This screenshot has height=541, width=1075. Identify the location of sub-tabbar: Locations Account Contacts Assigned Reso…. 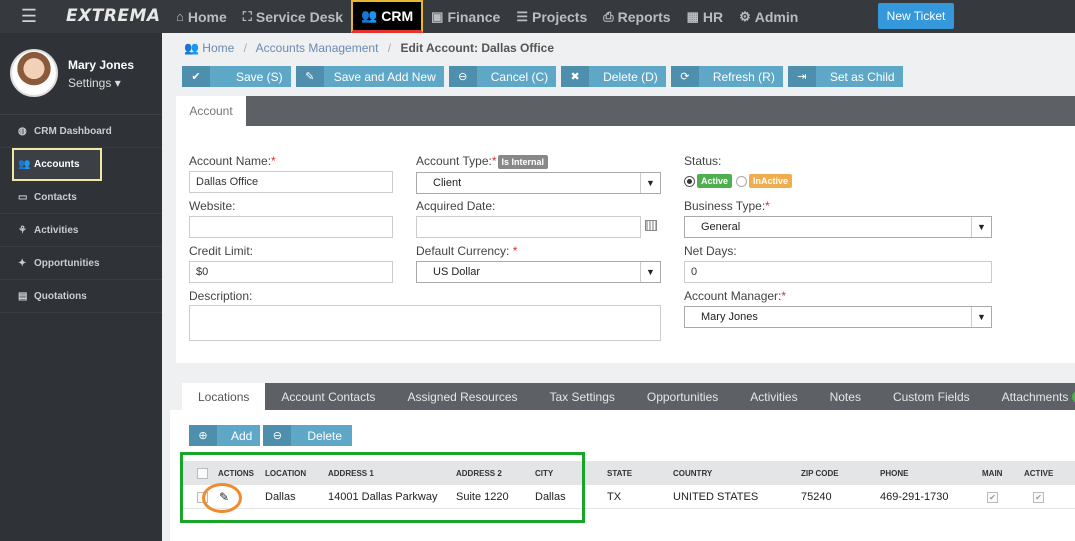
(628, 396).